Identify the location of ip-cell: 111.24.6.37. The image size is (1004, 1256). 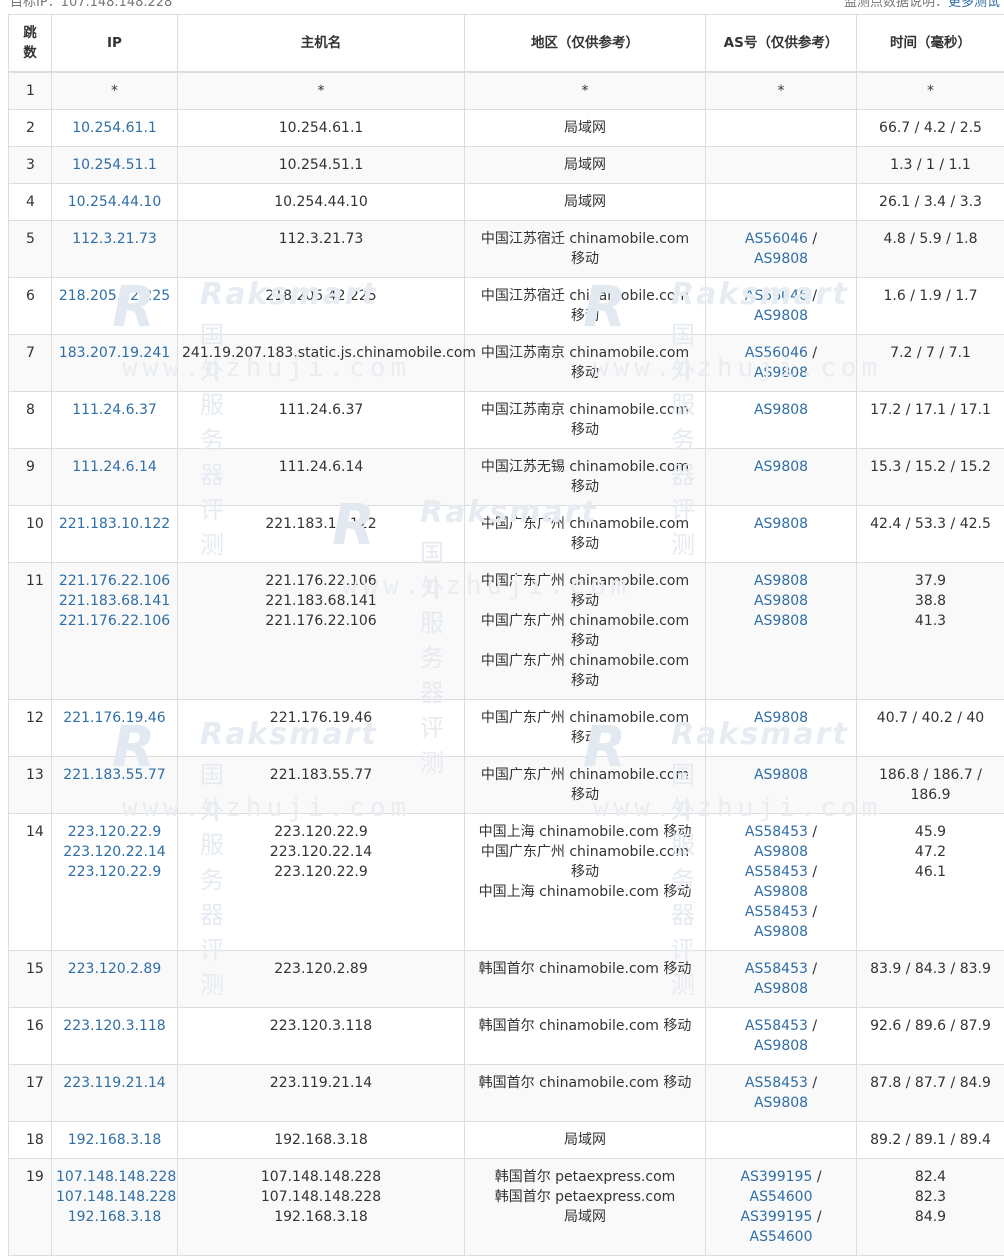
(115, 420).